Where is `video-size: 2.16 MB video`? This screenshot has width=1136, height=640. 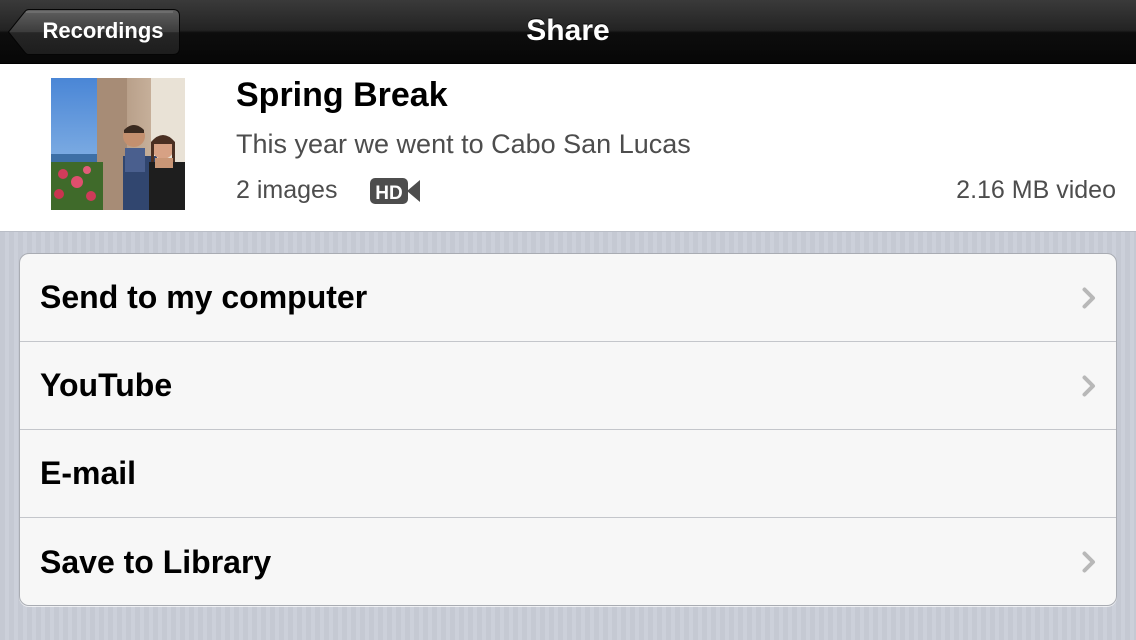
video-size: 2.16 MB video is located at coordinates (1036, 190).